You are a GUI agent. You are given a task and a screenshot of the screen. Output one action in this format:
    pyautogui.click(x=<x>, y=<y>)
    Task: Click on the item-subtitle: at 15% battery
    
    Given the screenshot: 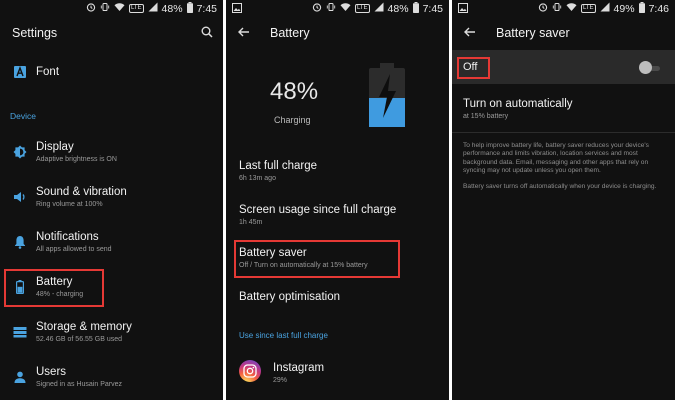 What is the action you would take?
    pyautogui.click(x=486, y=116)
    